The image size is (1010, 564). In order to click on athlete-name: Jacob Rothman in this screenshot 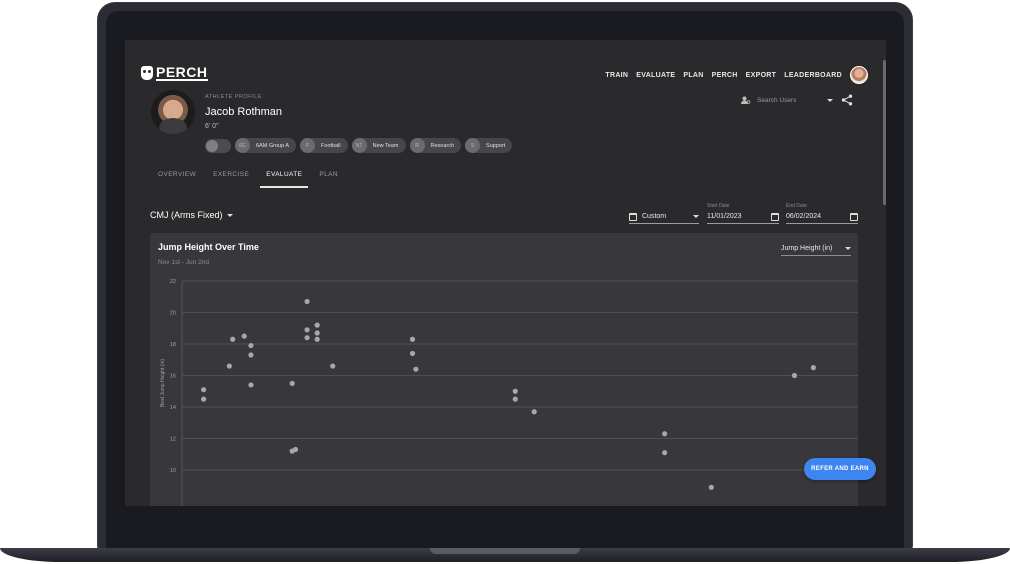, I will do `click(244, 112)`.